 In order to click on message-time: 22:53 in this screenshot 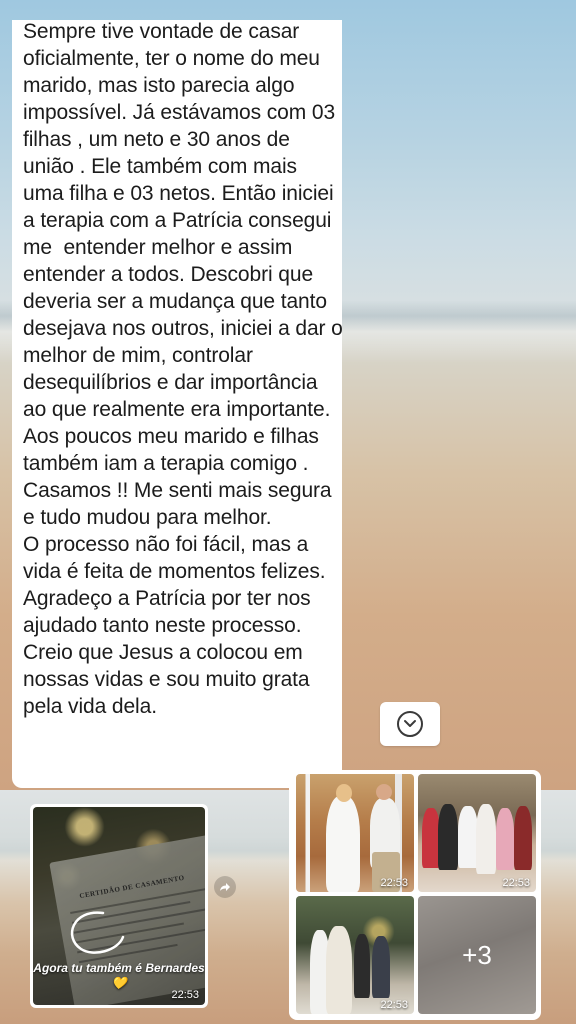, I will do `click(185, 995)`.